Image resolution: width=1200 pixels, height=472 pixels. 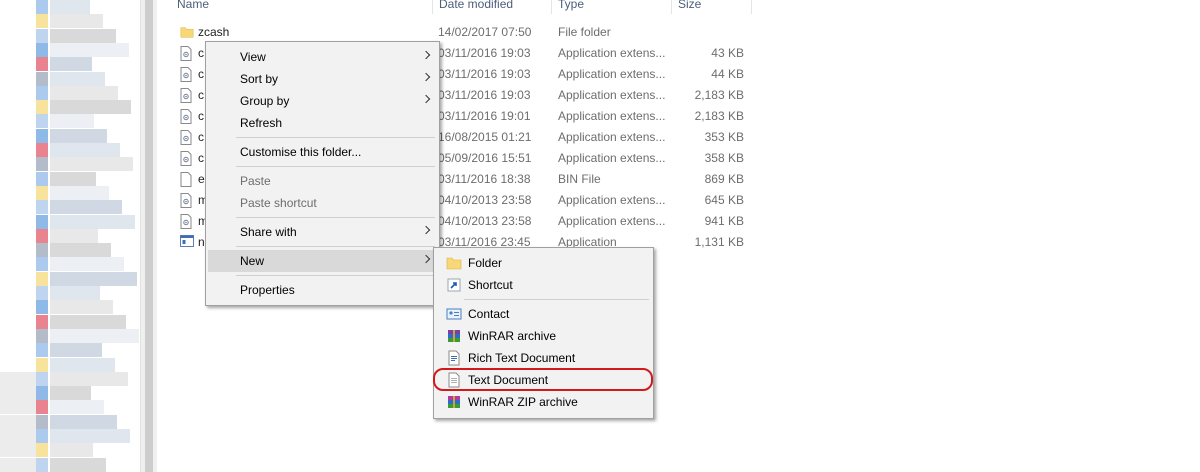 What do you see at coordinates (335, 166) in the screenshot?
I see `menu-separator` at bounding box center [335, 166].